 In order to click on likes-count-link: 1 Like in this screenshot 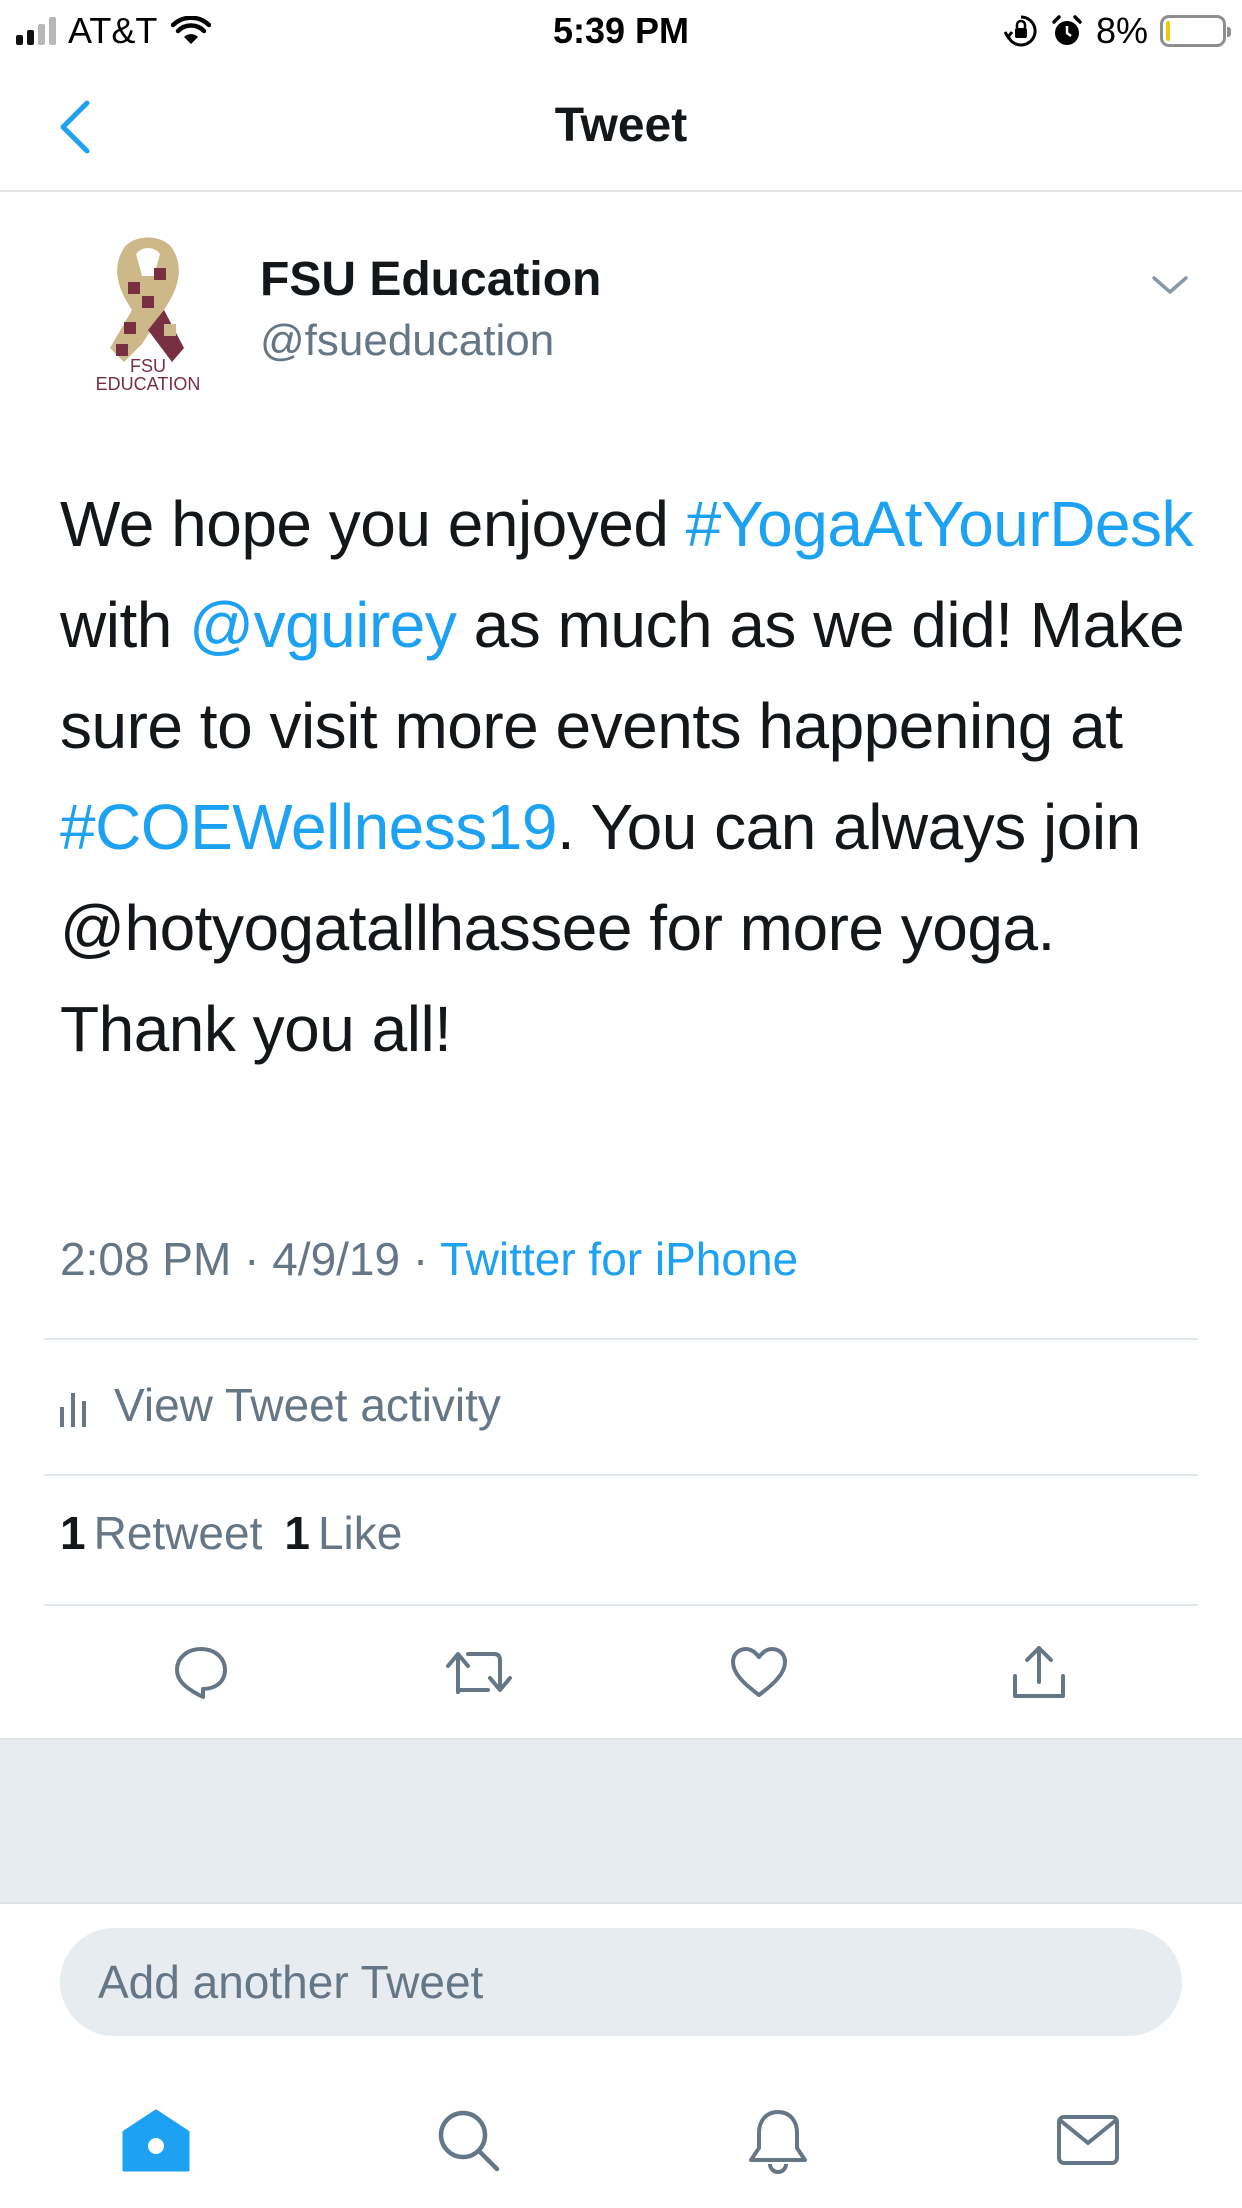, I will do `click(343, 1533)`.